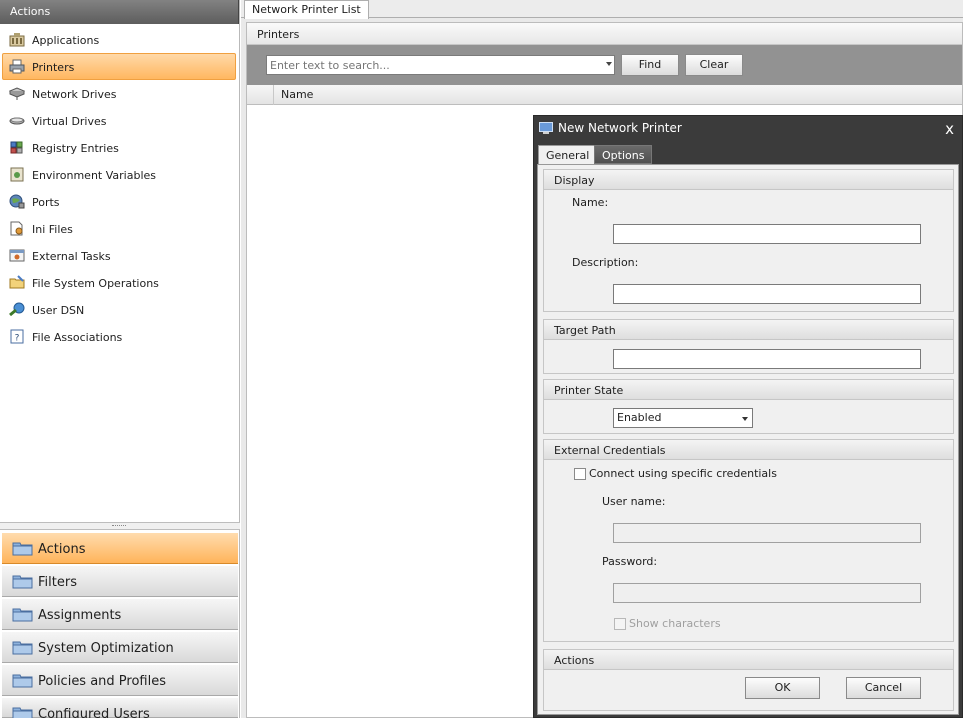  What do you see at coordinates (17, 174) in the screenshot?
I see `environment-variables-icon` at bounding box center [17, 174].